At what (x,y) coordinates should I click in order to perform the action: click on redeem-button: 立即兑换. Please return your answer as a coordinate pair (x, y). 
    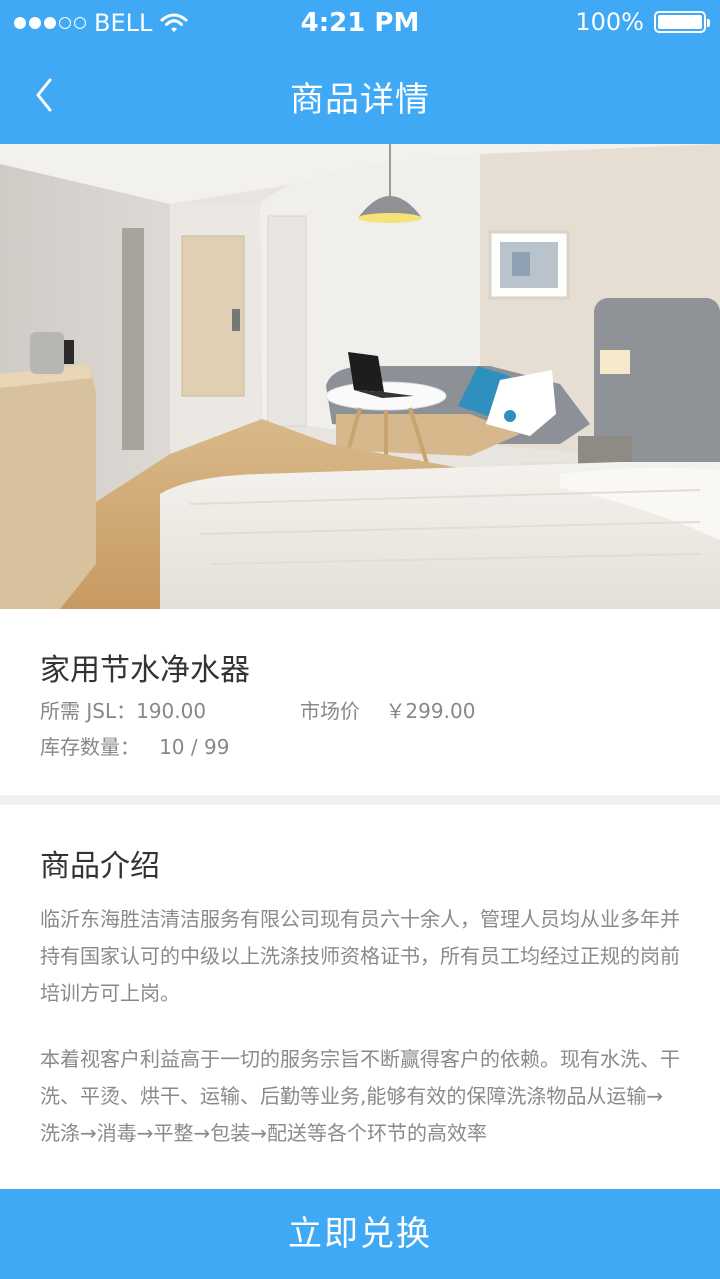
    Looking at the image, I should click on (360, 1234).